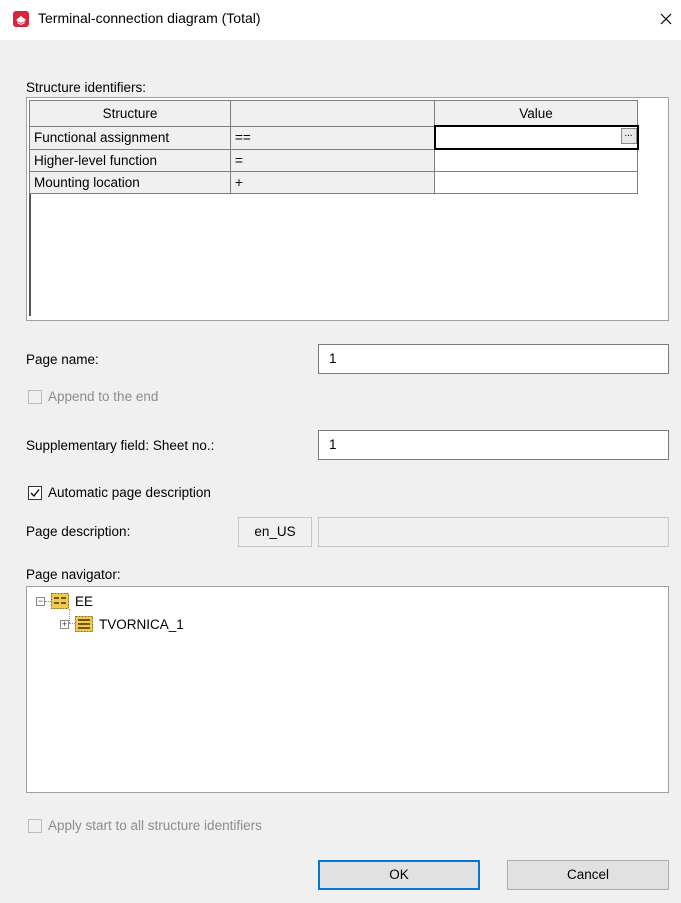 The height and width of the screenshot is (903, 681). What do you see at coordinates (86, 87) in the screenshot?
I see `structure-identifiers-label: Structure identifiers:` at bounding box center [86, 87].